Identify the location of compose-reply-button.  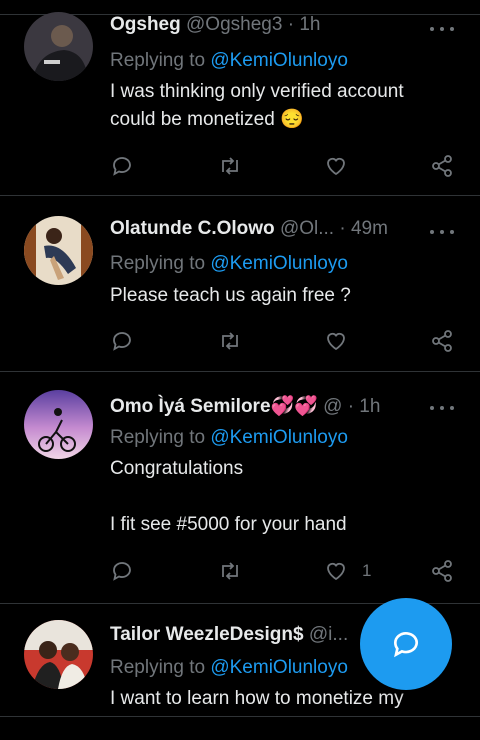
(406, 644).